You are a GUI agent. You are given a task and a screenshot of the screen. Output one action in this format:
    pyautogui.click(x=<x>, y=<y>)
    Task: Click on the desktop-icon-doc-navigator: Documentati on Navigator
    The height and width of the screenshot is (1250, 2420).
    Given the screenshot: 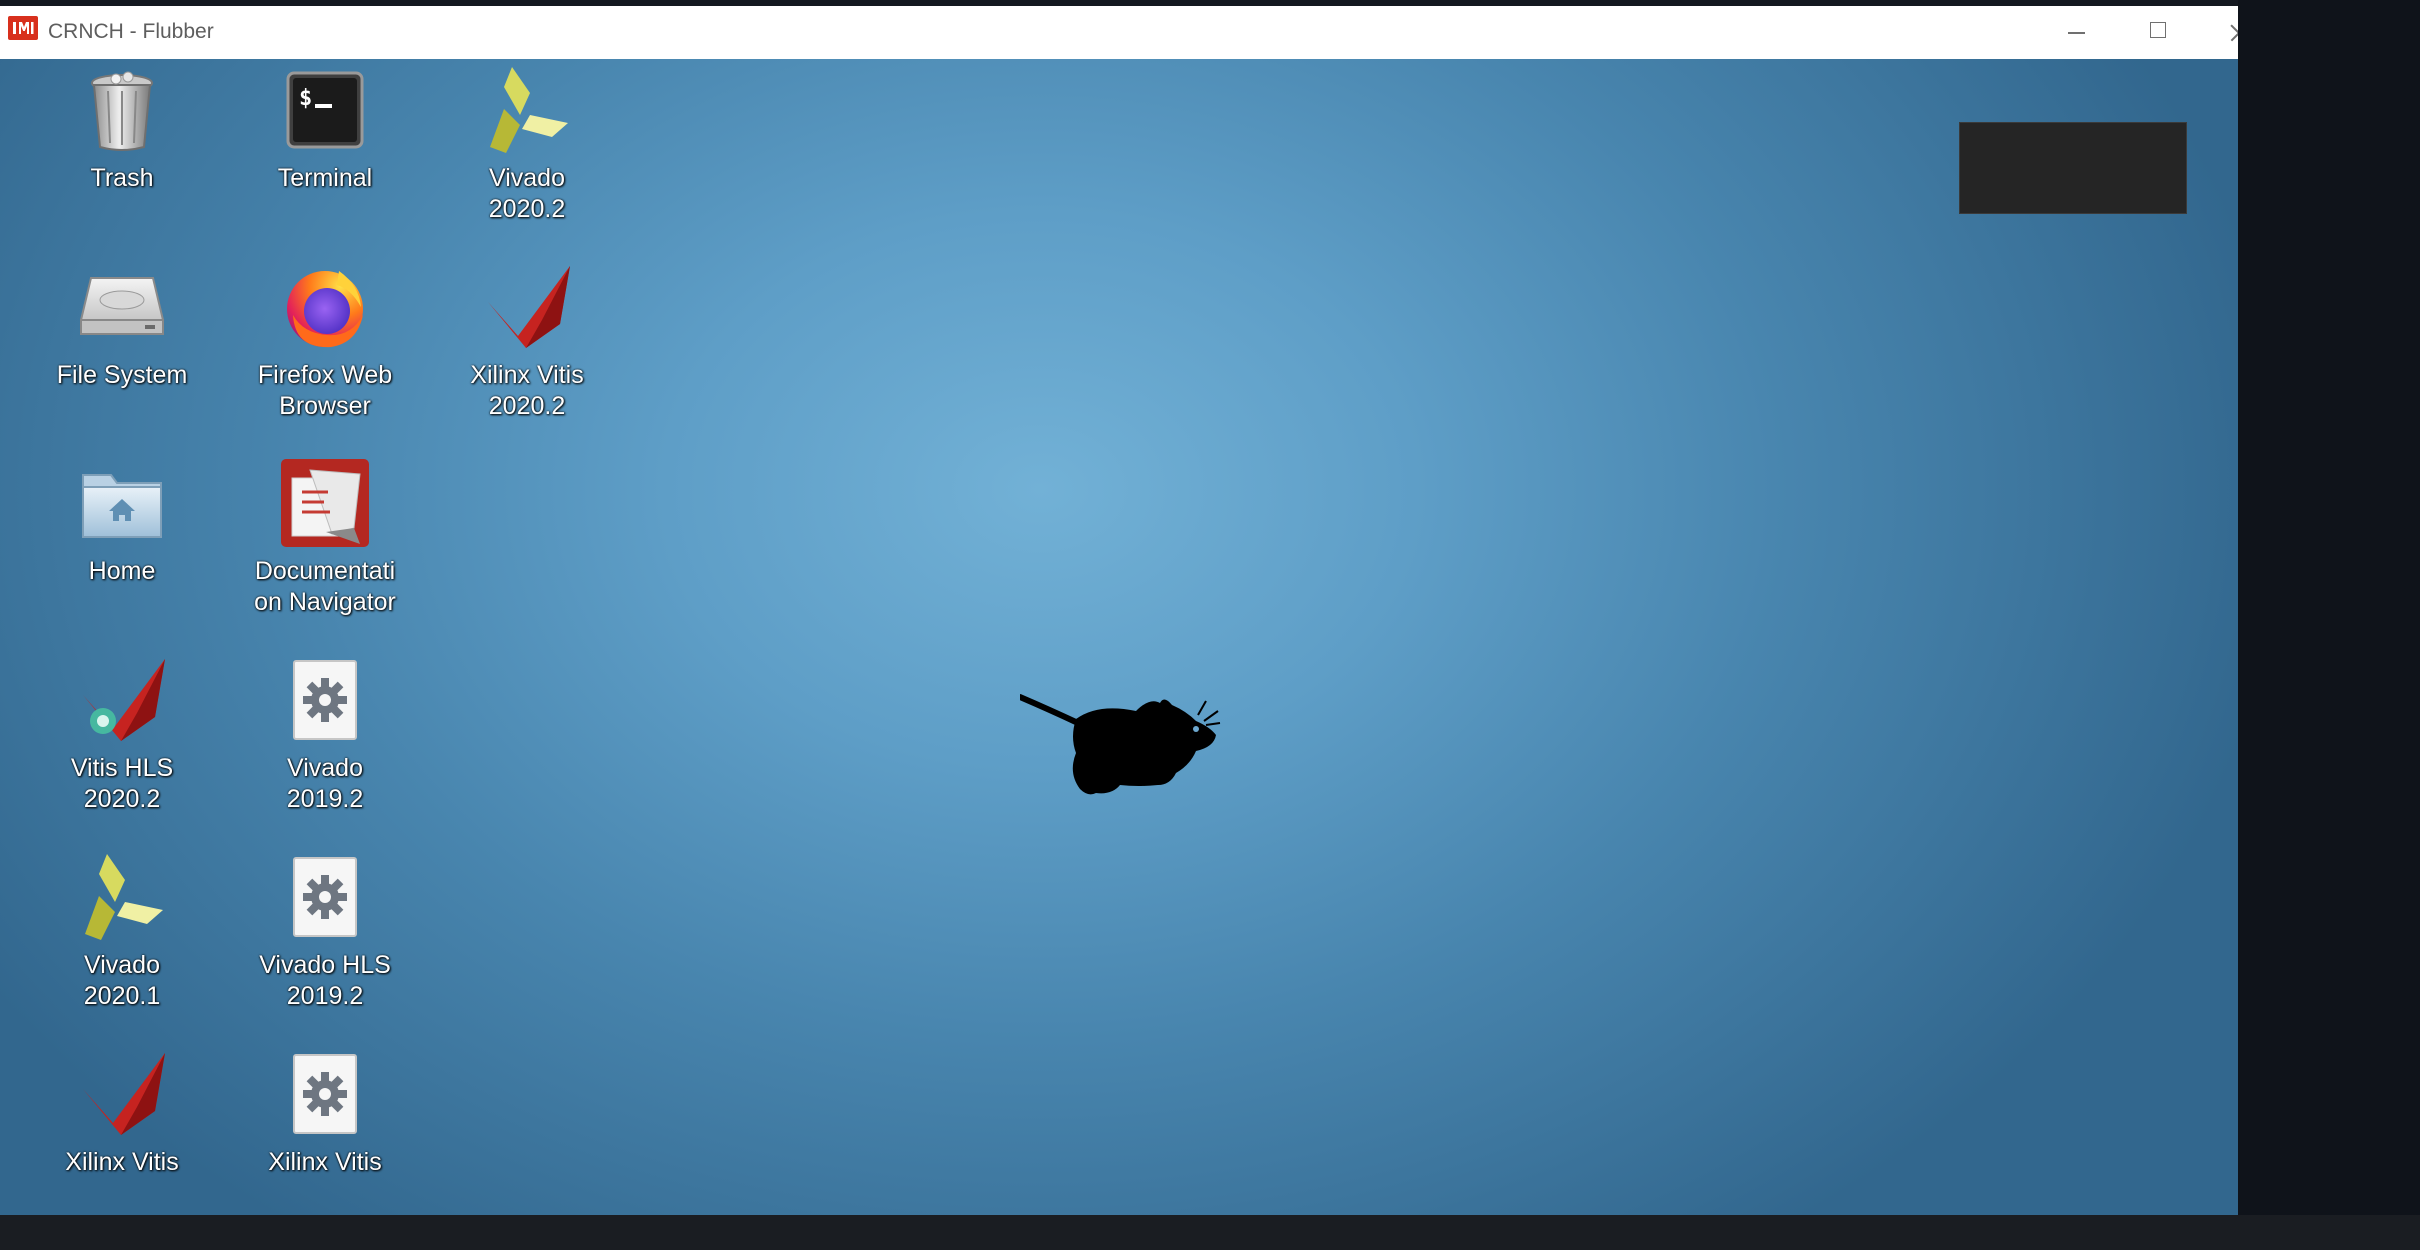 What is the action you would take?
    pyautogui.click(x=325, y=537)
    